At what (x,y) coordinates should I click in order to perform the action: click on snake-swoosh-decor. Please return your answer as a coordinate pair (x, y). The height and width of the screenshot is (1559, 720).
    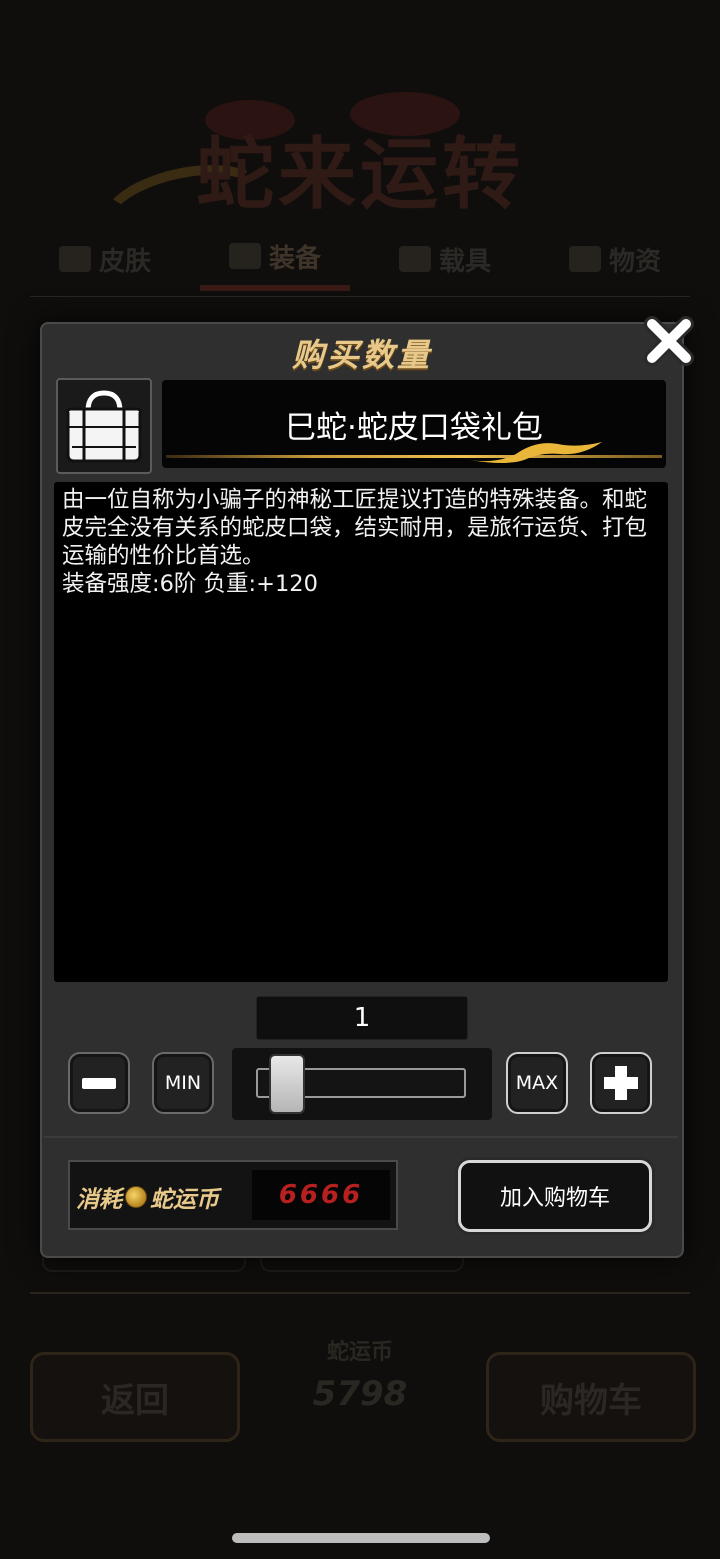
    Looking at the image, I should click on (536, 452).